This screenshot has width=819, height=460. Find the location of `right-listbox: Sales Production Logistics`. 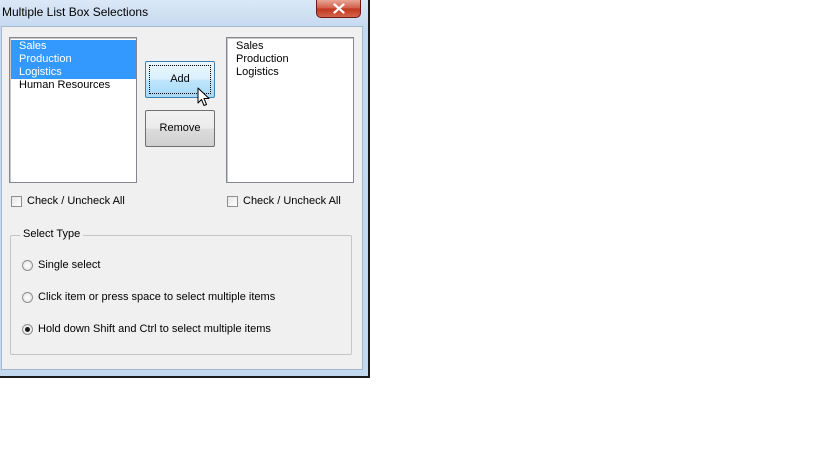

right-listbox: Sales Production Logistics is located at coordinates (290, 110).